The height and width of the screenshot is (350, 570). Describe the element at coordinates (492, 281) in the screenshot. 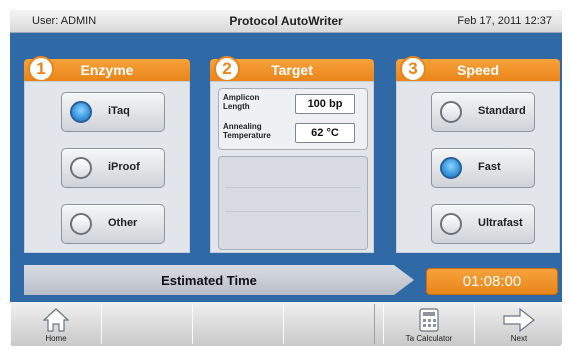

I see `estimated-time-value: 01:08:00` at that location.